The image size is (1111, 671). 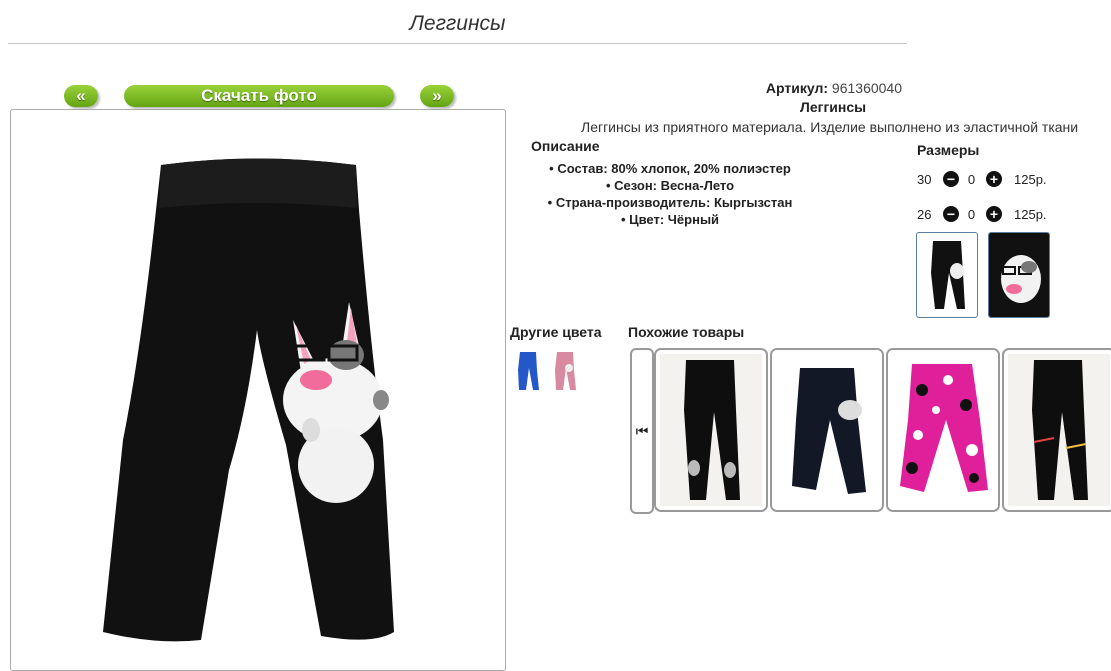 I want to click on prev-photo-button: «, so click(x=81, y=96).